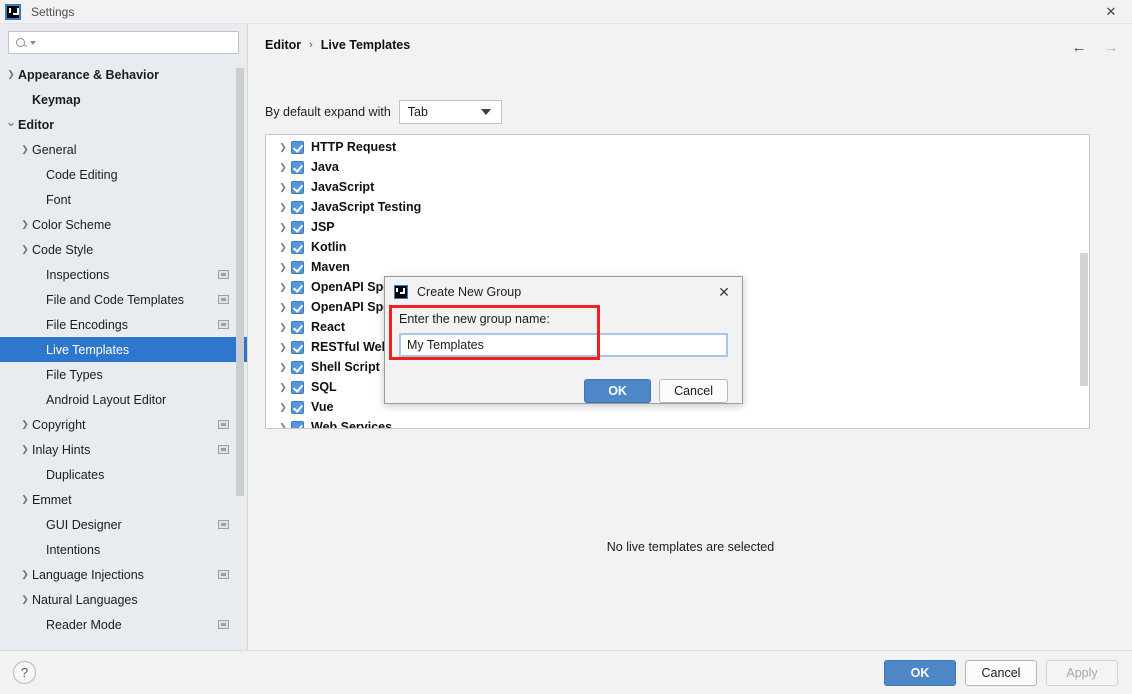 The image size is (1132, 694). Describe the element at coordinates (401, 291) in the screenshot. I see `intellij-idea-logo-icon` at that location.